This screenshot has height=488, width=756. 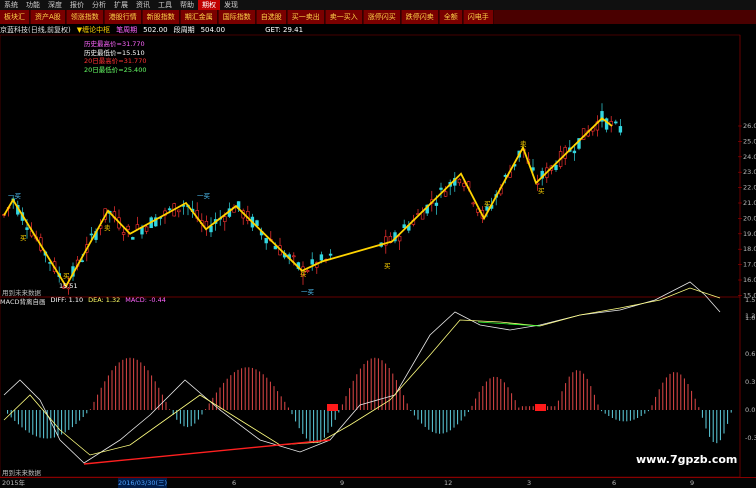 What do you see at coordinates (750, 318) in the screenshot?
I see `macd-tick-label: 1.0` at bounding box center [750, 318].